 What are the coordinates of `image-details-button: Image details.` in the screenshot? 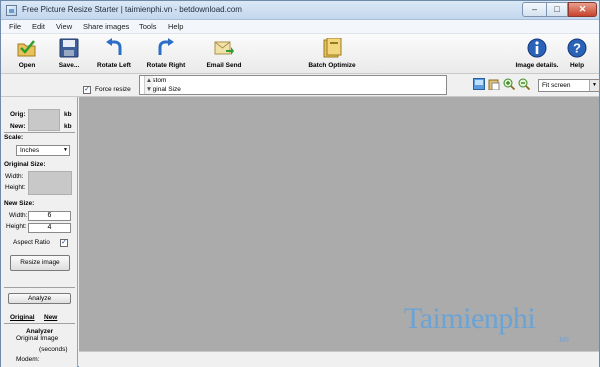 It's located at (537, 54).